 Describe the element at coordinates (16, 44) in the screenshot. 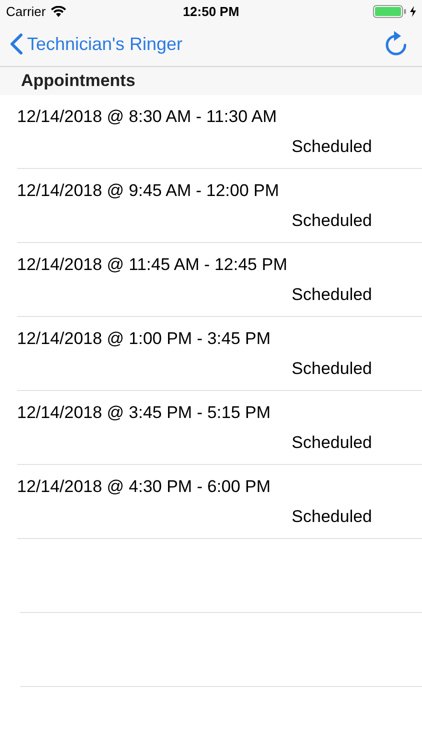

I see `chevron-left-icon` at that location.